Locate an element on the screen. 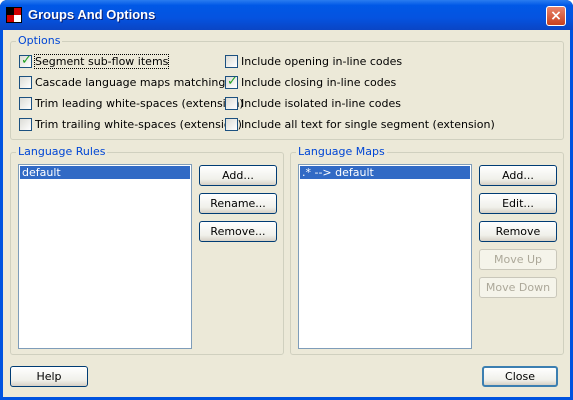  checkbox-label: Include opening in-line codes is located at coordinates (322, 61).